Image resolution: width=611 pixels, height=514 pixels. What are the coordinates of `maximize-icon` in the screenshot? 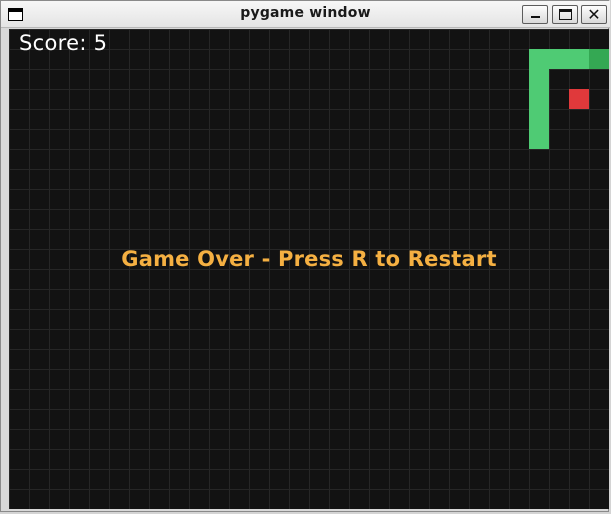 It's located at (565, 14).